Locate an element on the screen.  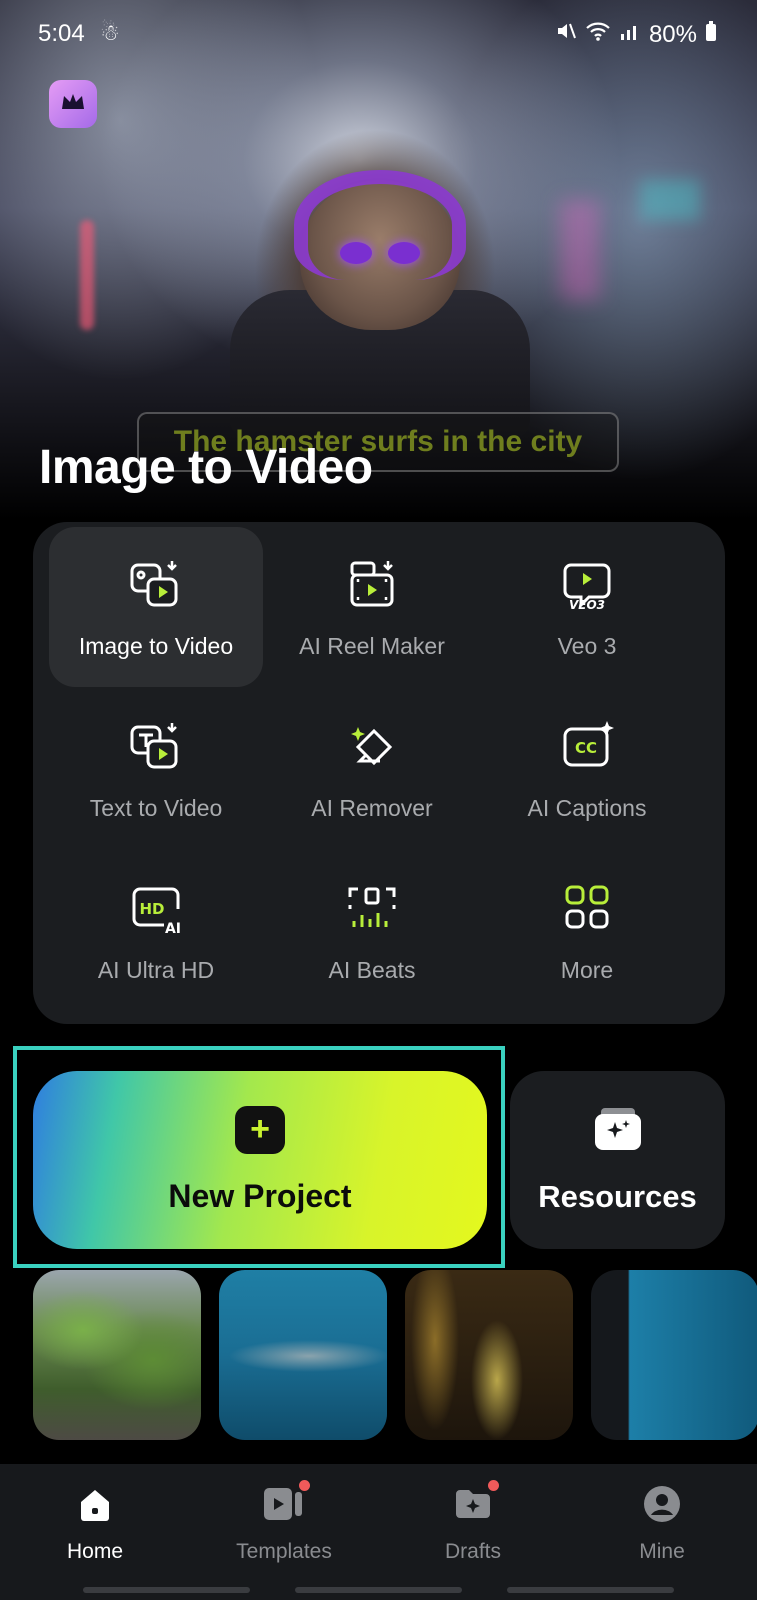
hd-ai-icon: HD AI is located at coordinates (156, 909).